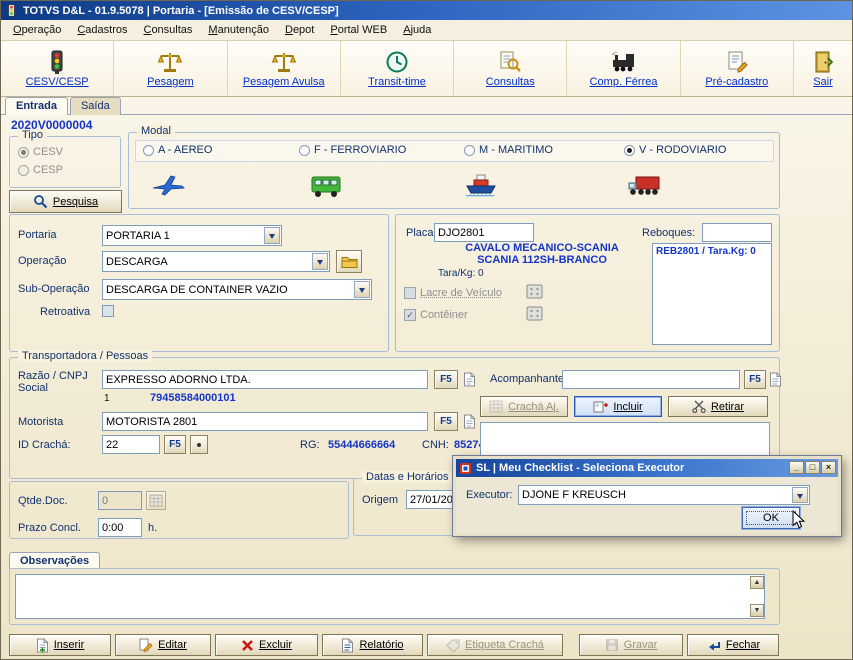 The width and height of the screenshot is (853, 660). What do you see at coordinates (153, 528) in the screenshot?
I see `prazo-unit-label: h.` at bounding box center [153, 528].